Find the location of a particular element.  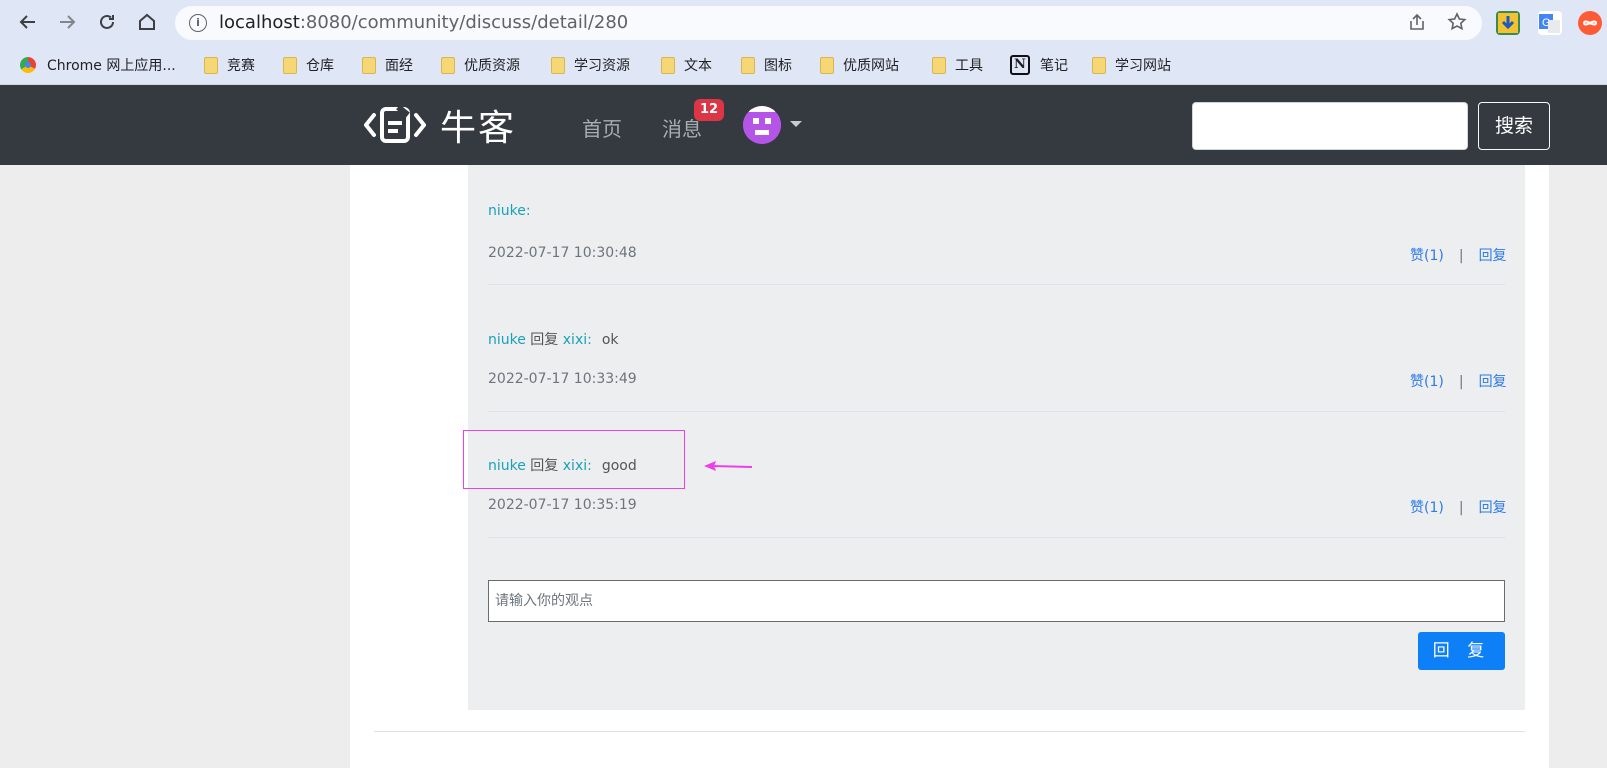

site-logo: 牛客 is located at coordinates (440, 126).